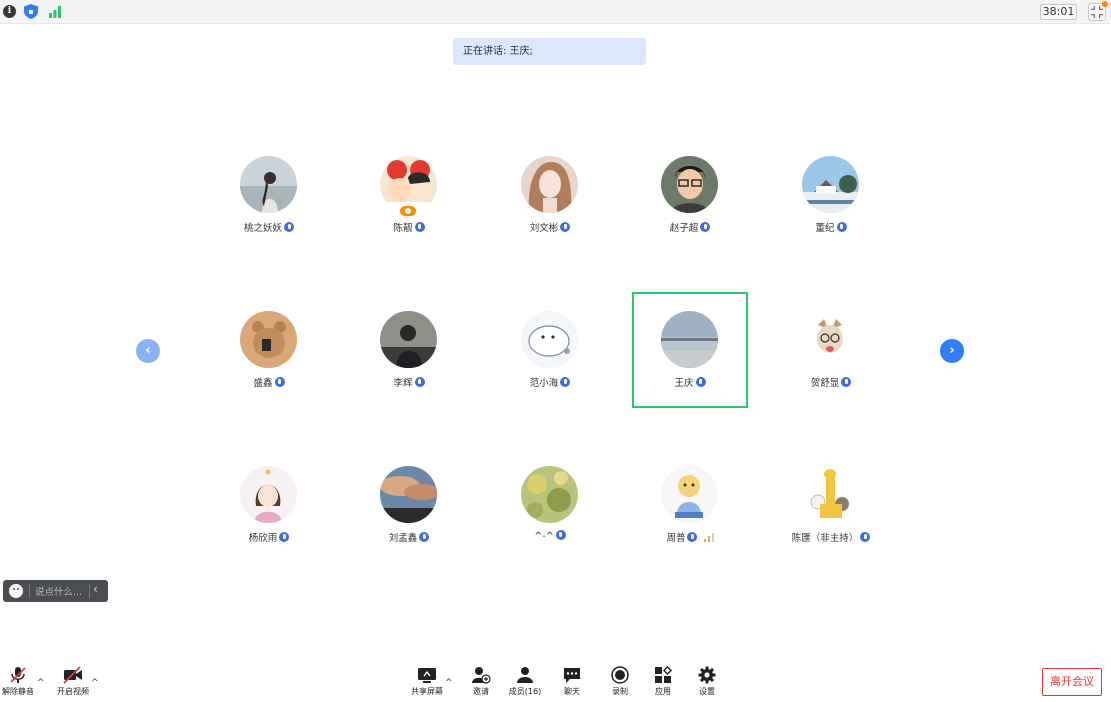 The width and height of the screenshot is (1111, 702). I want to click on record-button: 录制, so click(620, 681).